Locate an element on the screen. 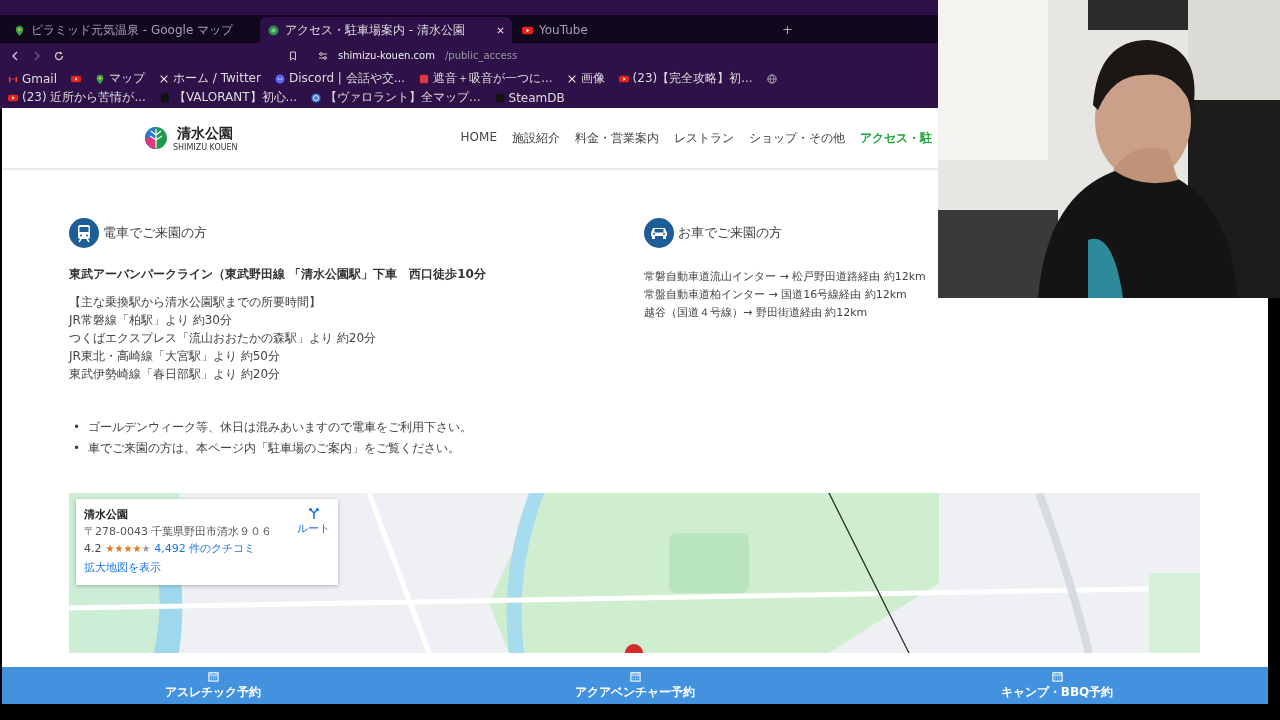  address-bar: shimizu-kouen.com /public_access is located at coordinates (598, 55).